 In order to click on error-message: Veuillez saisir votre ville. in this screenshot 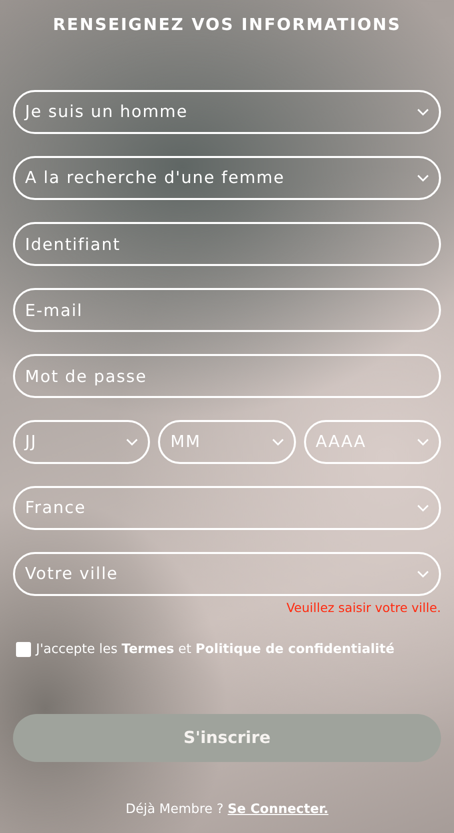, I will do `click(363, 608)`.